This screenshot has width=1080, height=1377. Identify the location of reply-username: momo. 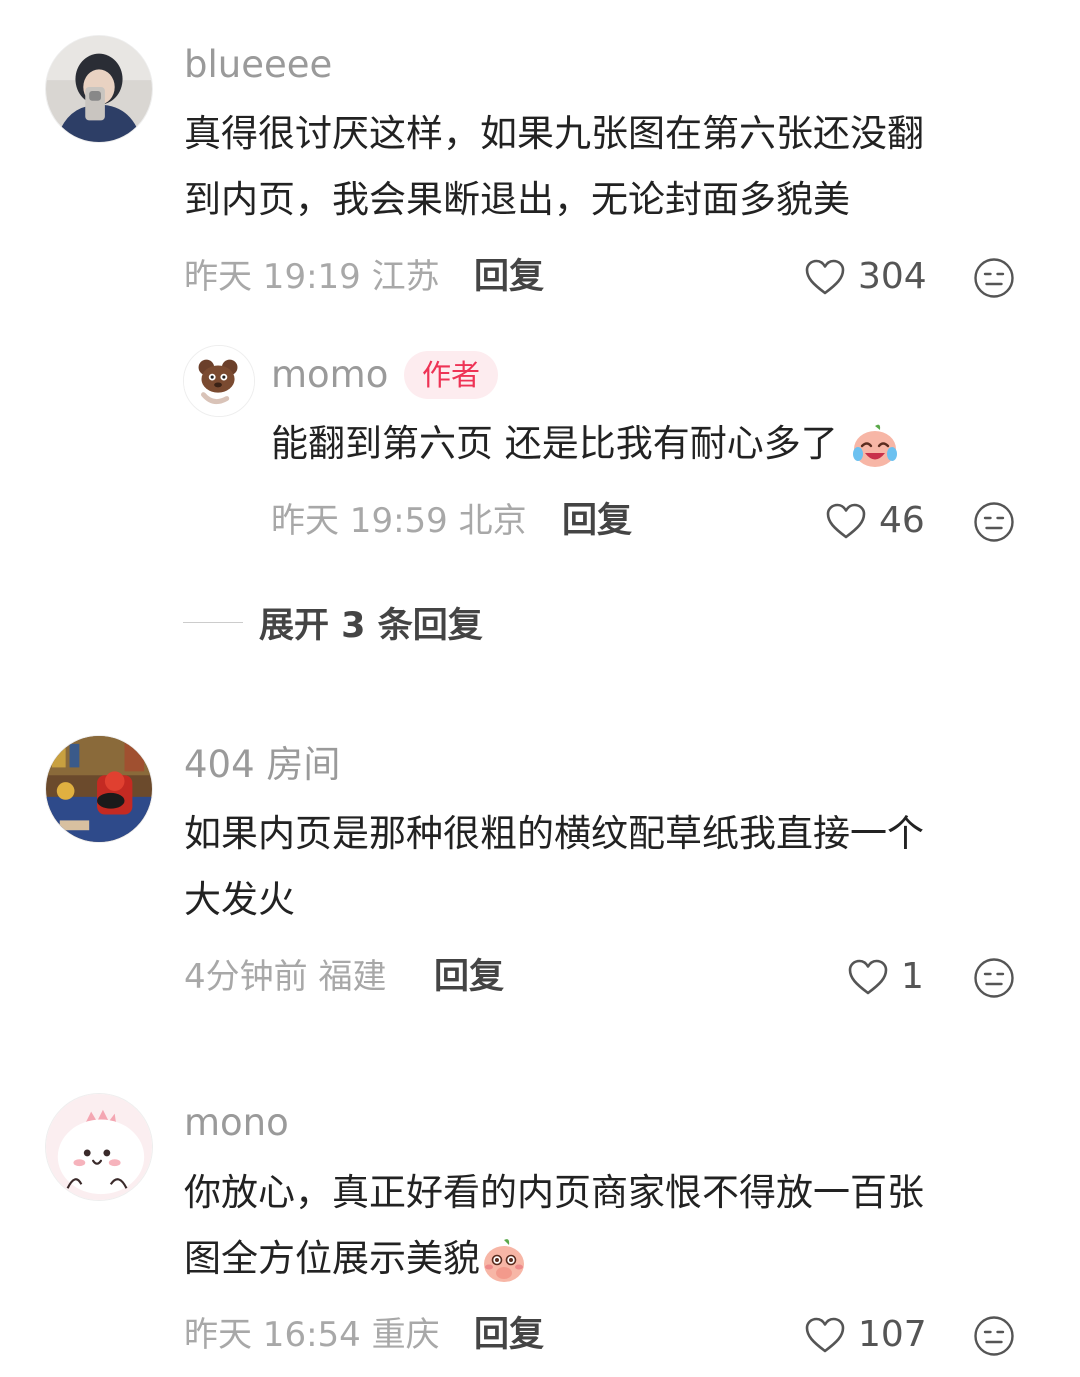
(329, 375).